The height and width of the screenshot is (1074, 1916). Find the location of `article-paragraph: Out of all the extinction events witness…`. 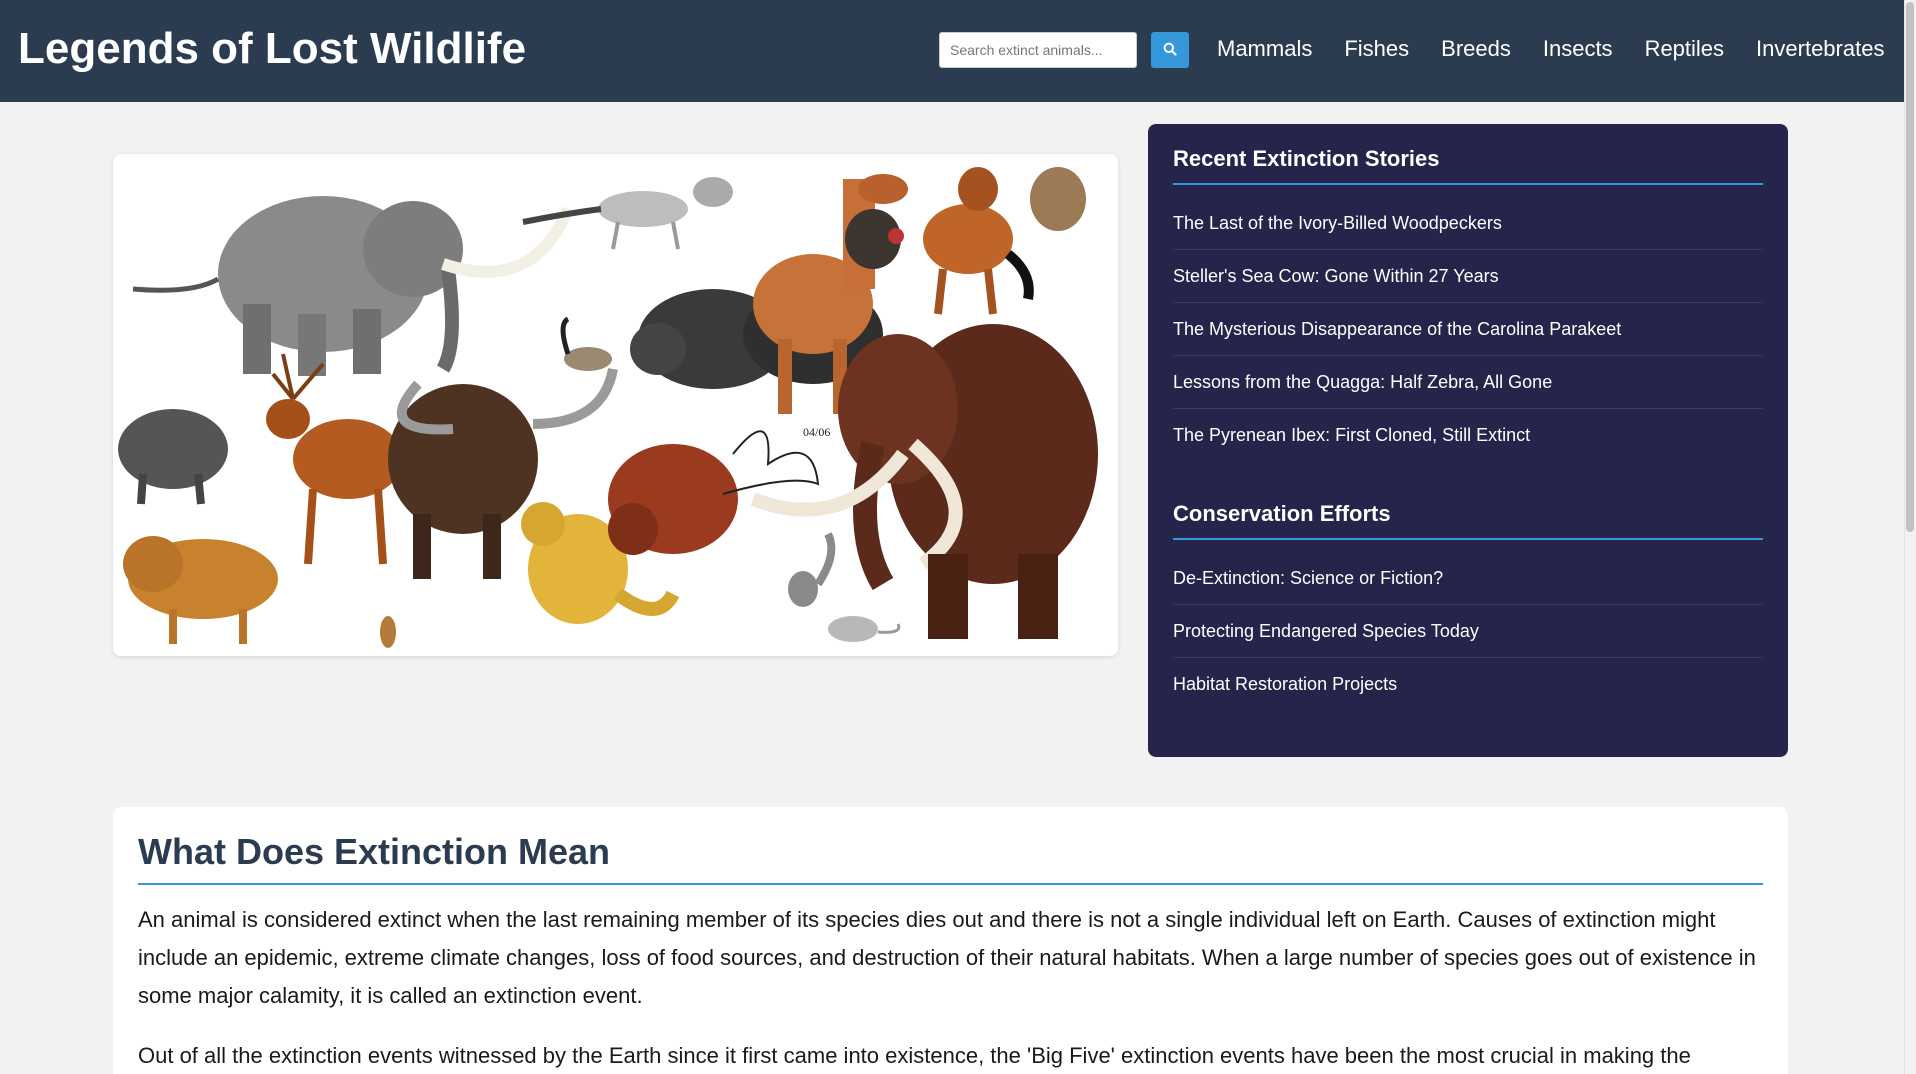

article-paragraph: Out of all the extinction events witness… is located at coordinates (914, 1055).